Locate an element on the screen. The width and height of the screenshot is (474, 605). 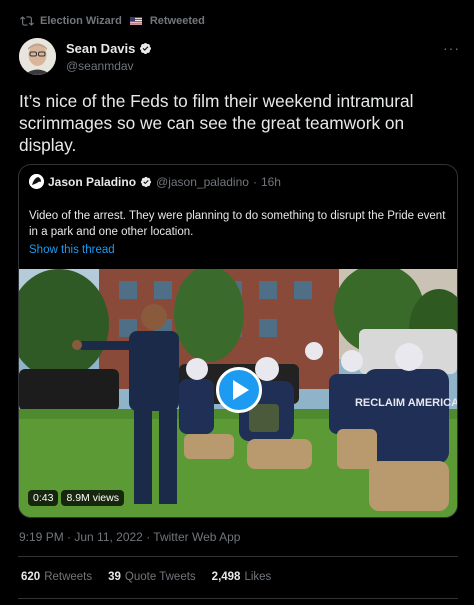
author-handle: @seanmdav is located at coordinates (109, 66).